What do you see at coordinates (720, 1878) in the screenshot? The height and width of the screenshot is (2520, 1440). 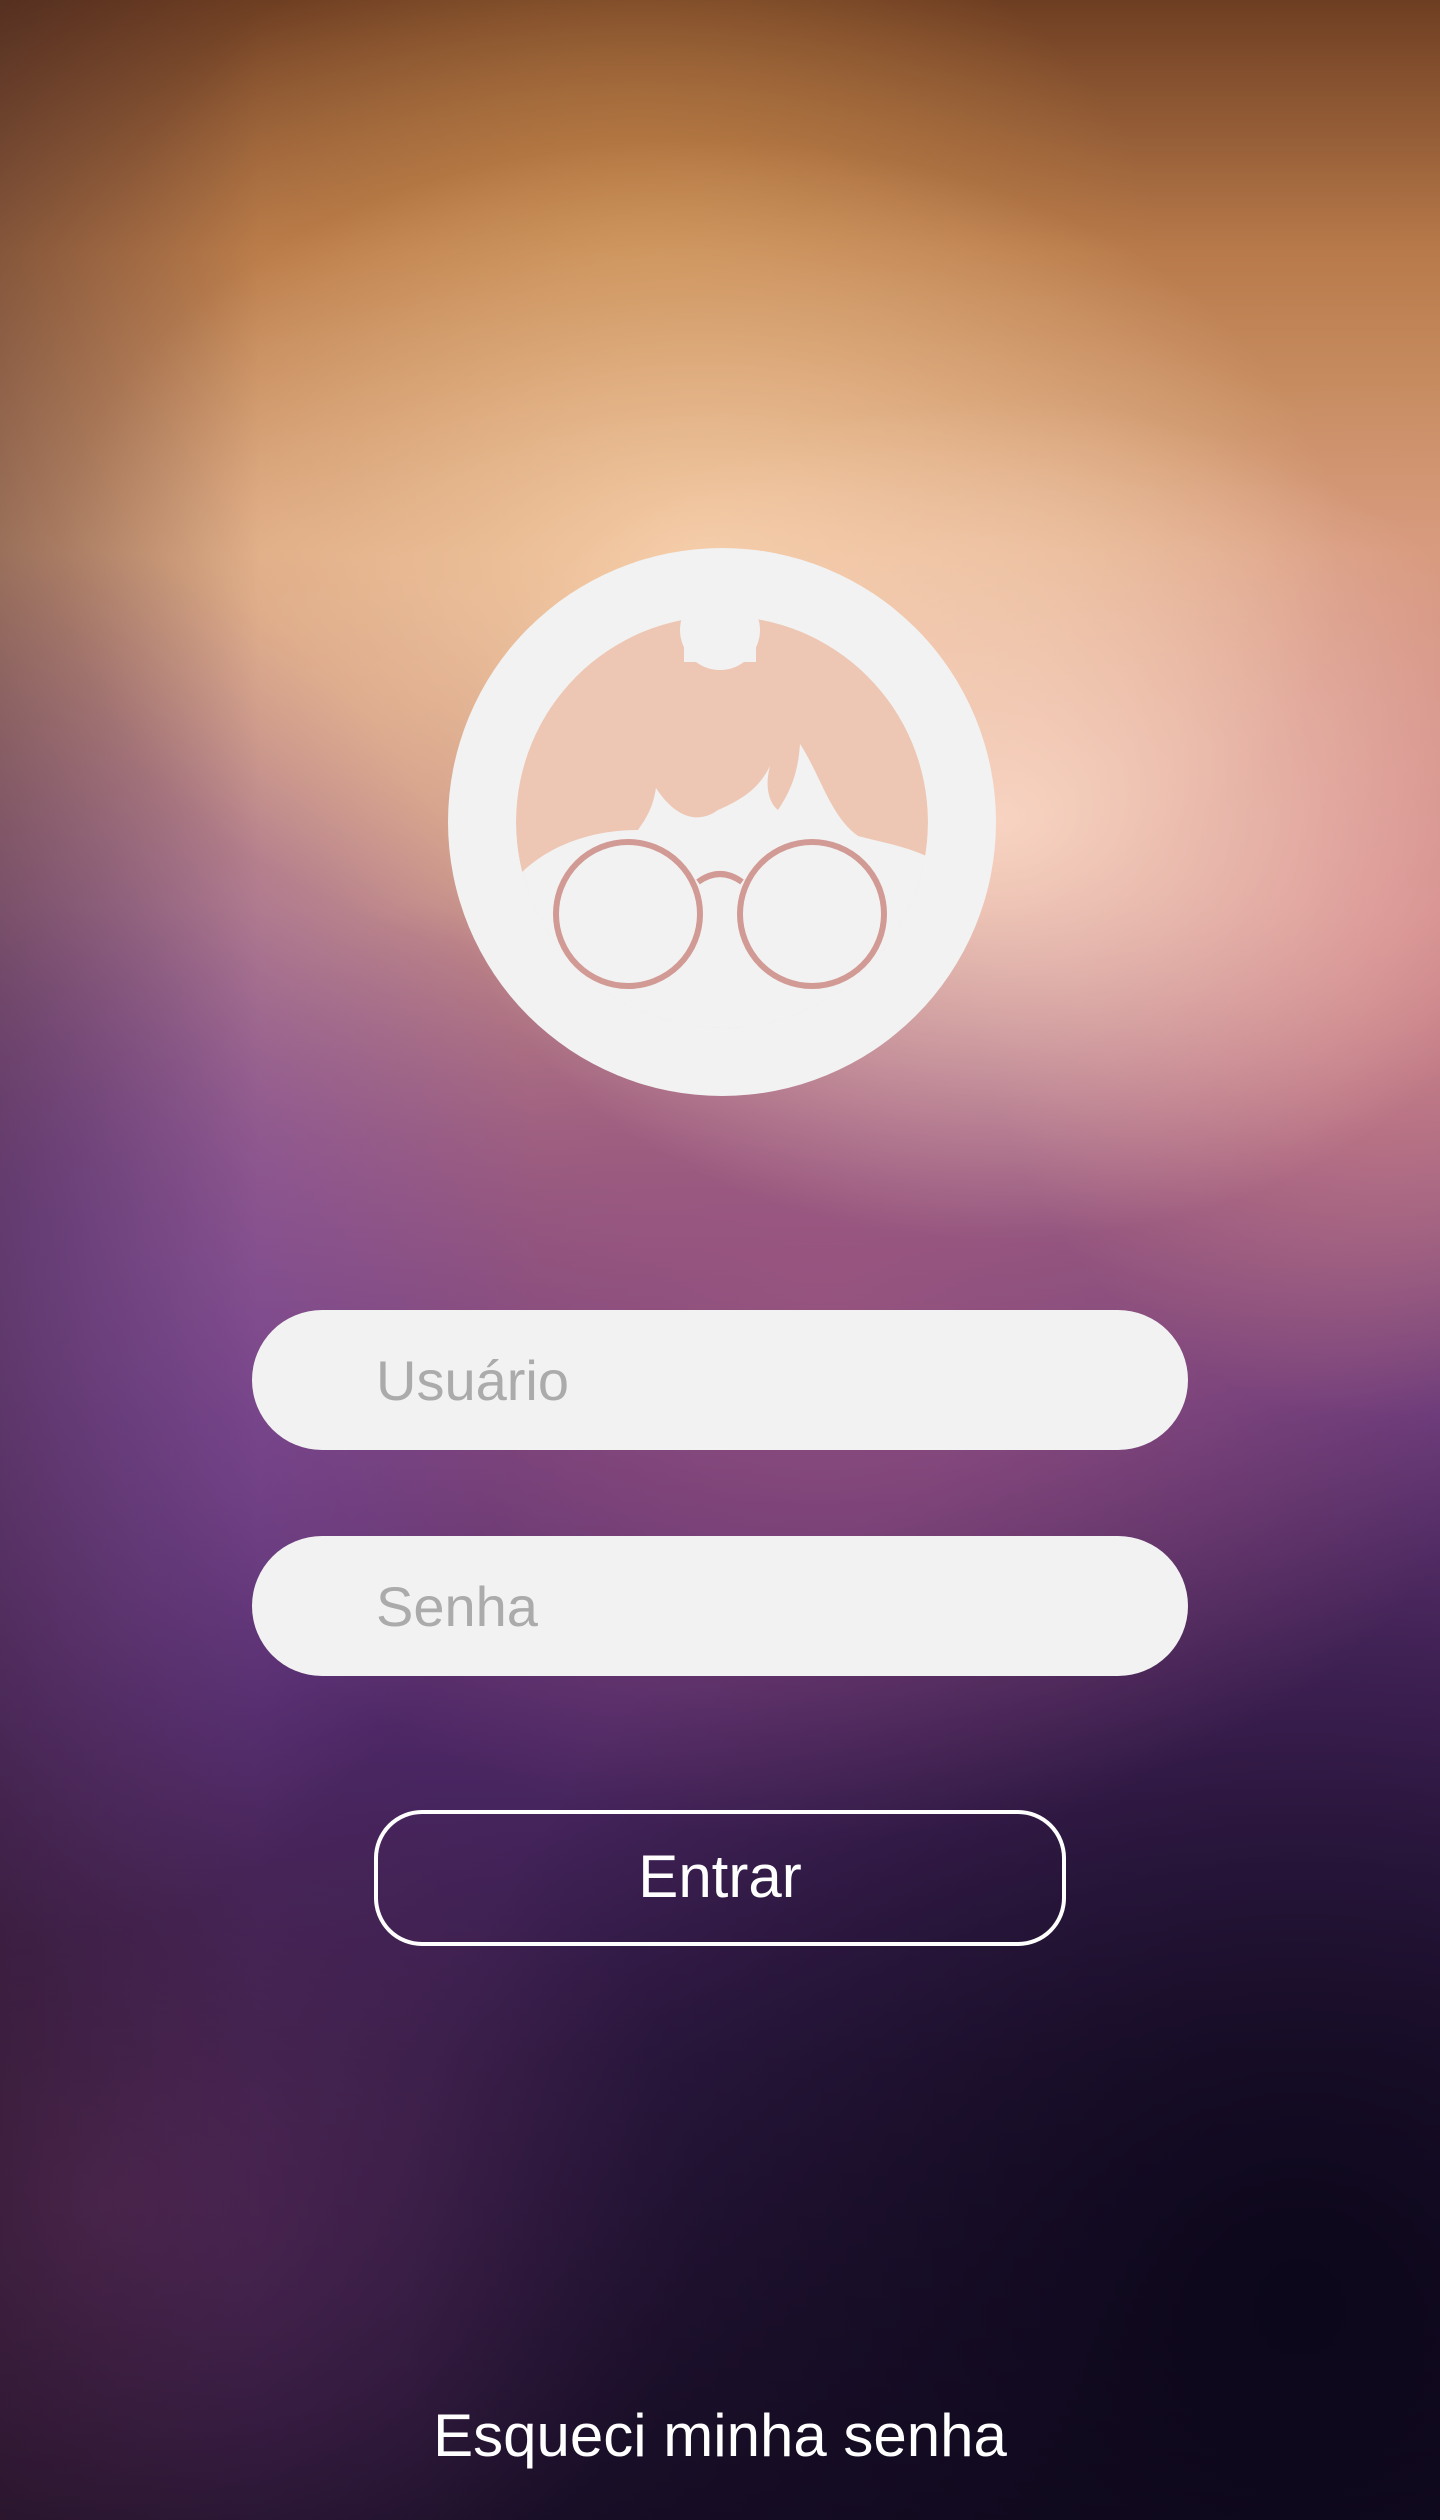 I see `login-button: Entrar` at bounding box center [720, 1878].